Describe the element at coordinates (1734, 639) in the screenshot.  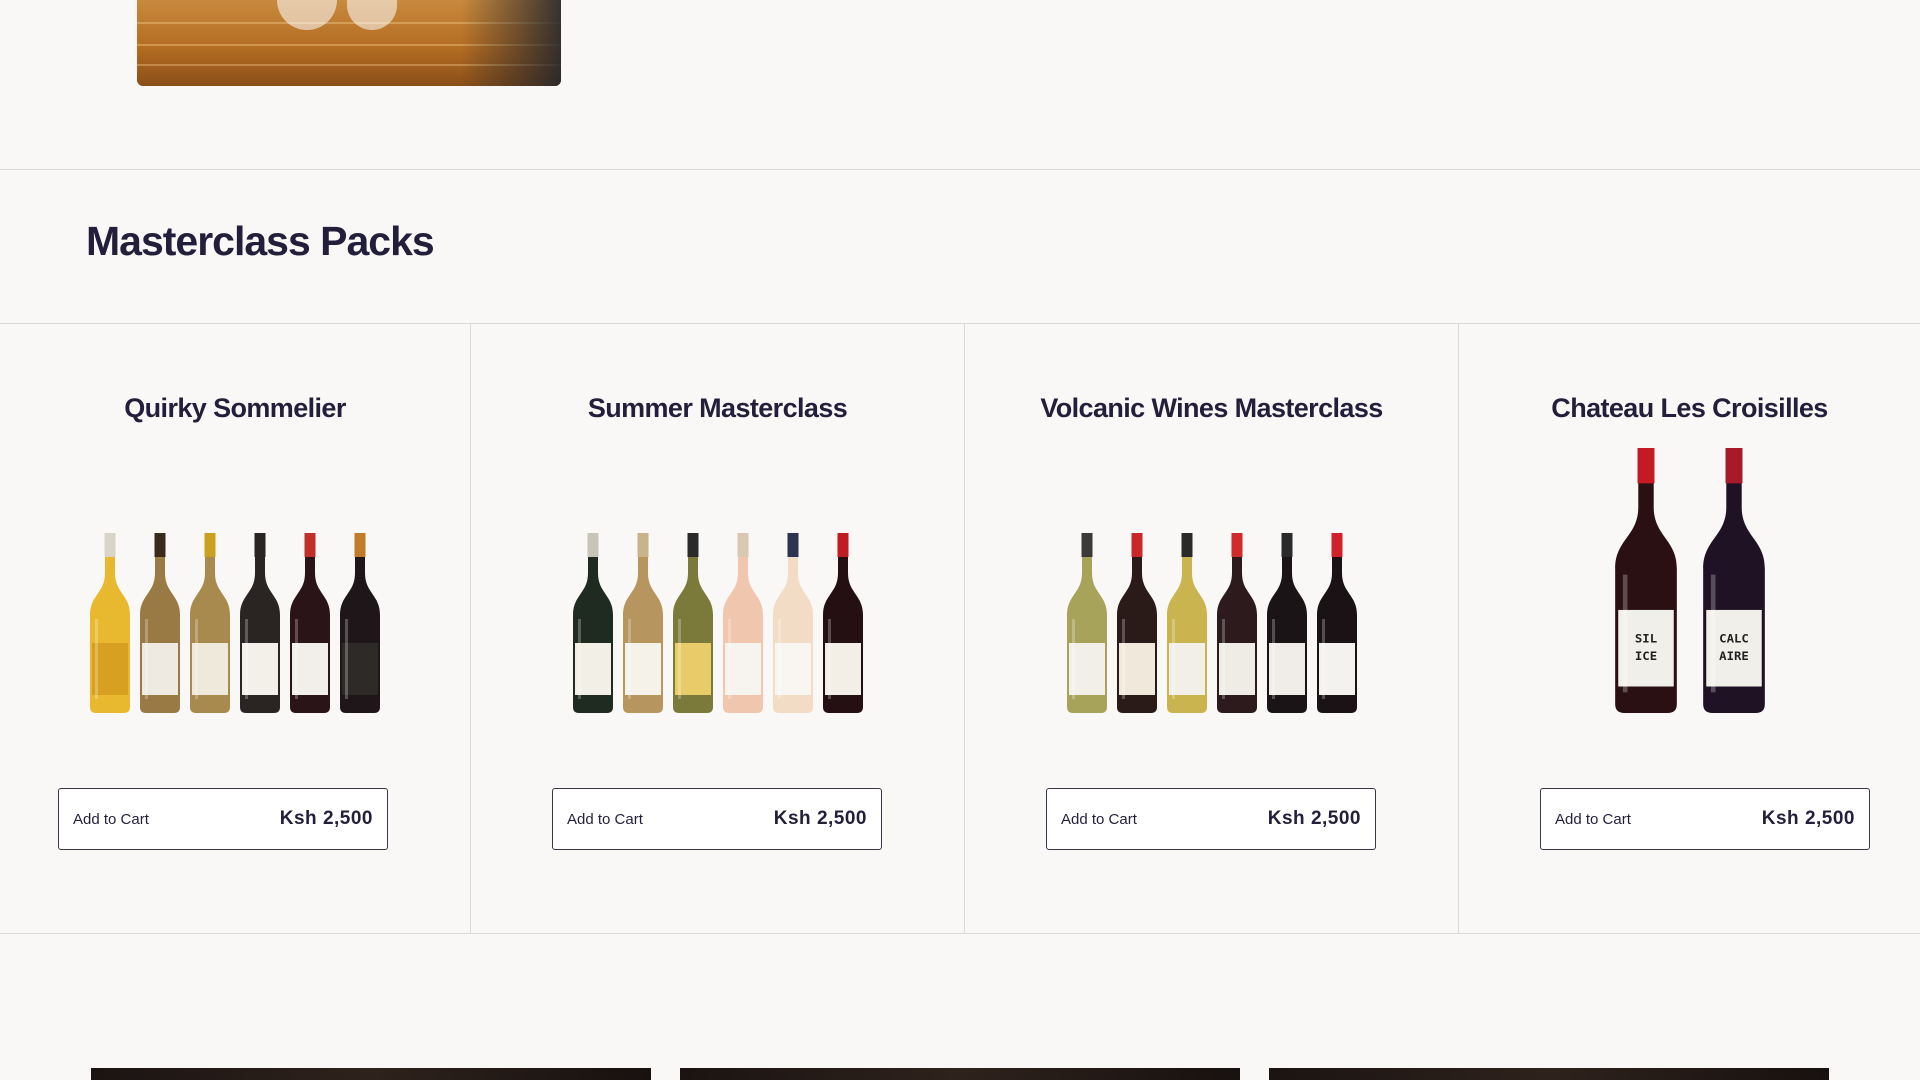
I see `bottle-label-text: CALC` at that location.